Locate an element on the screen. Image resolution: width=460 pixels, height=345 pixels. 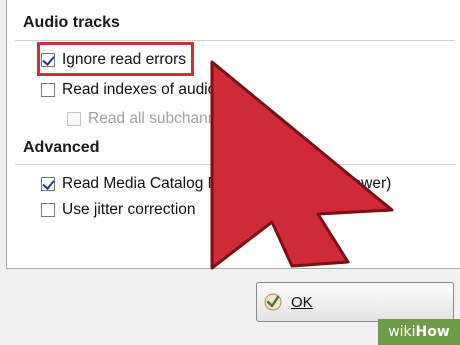
watermark-suffix: How is located at coordinates (432, 332).